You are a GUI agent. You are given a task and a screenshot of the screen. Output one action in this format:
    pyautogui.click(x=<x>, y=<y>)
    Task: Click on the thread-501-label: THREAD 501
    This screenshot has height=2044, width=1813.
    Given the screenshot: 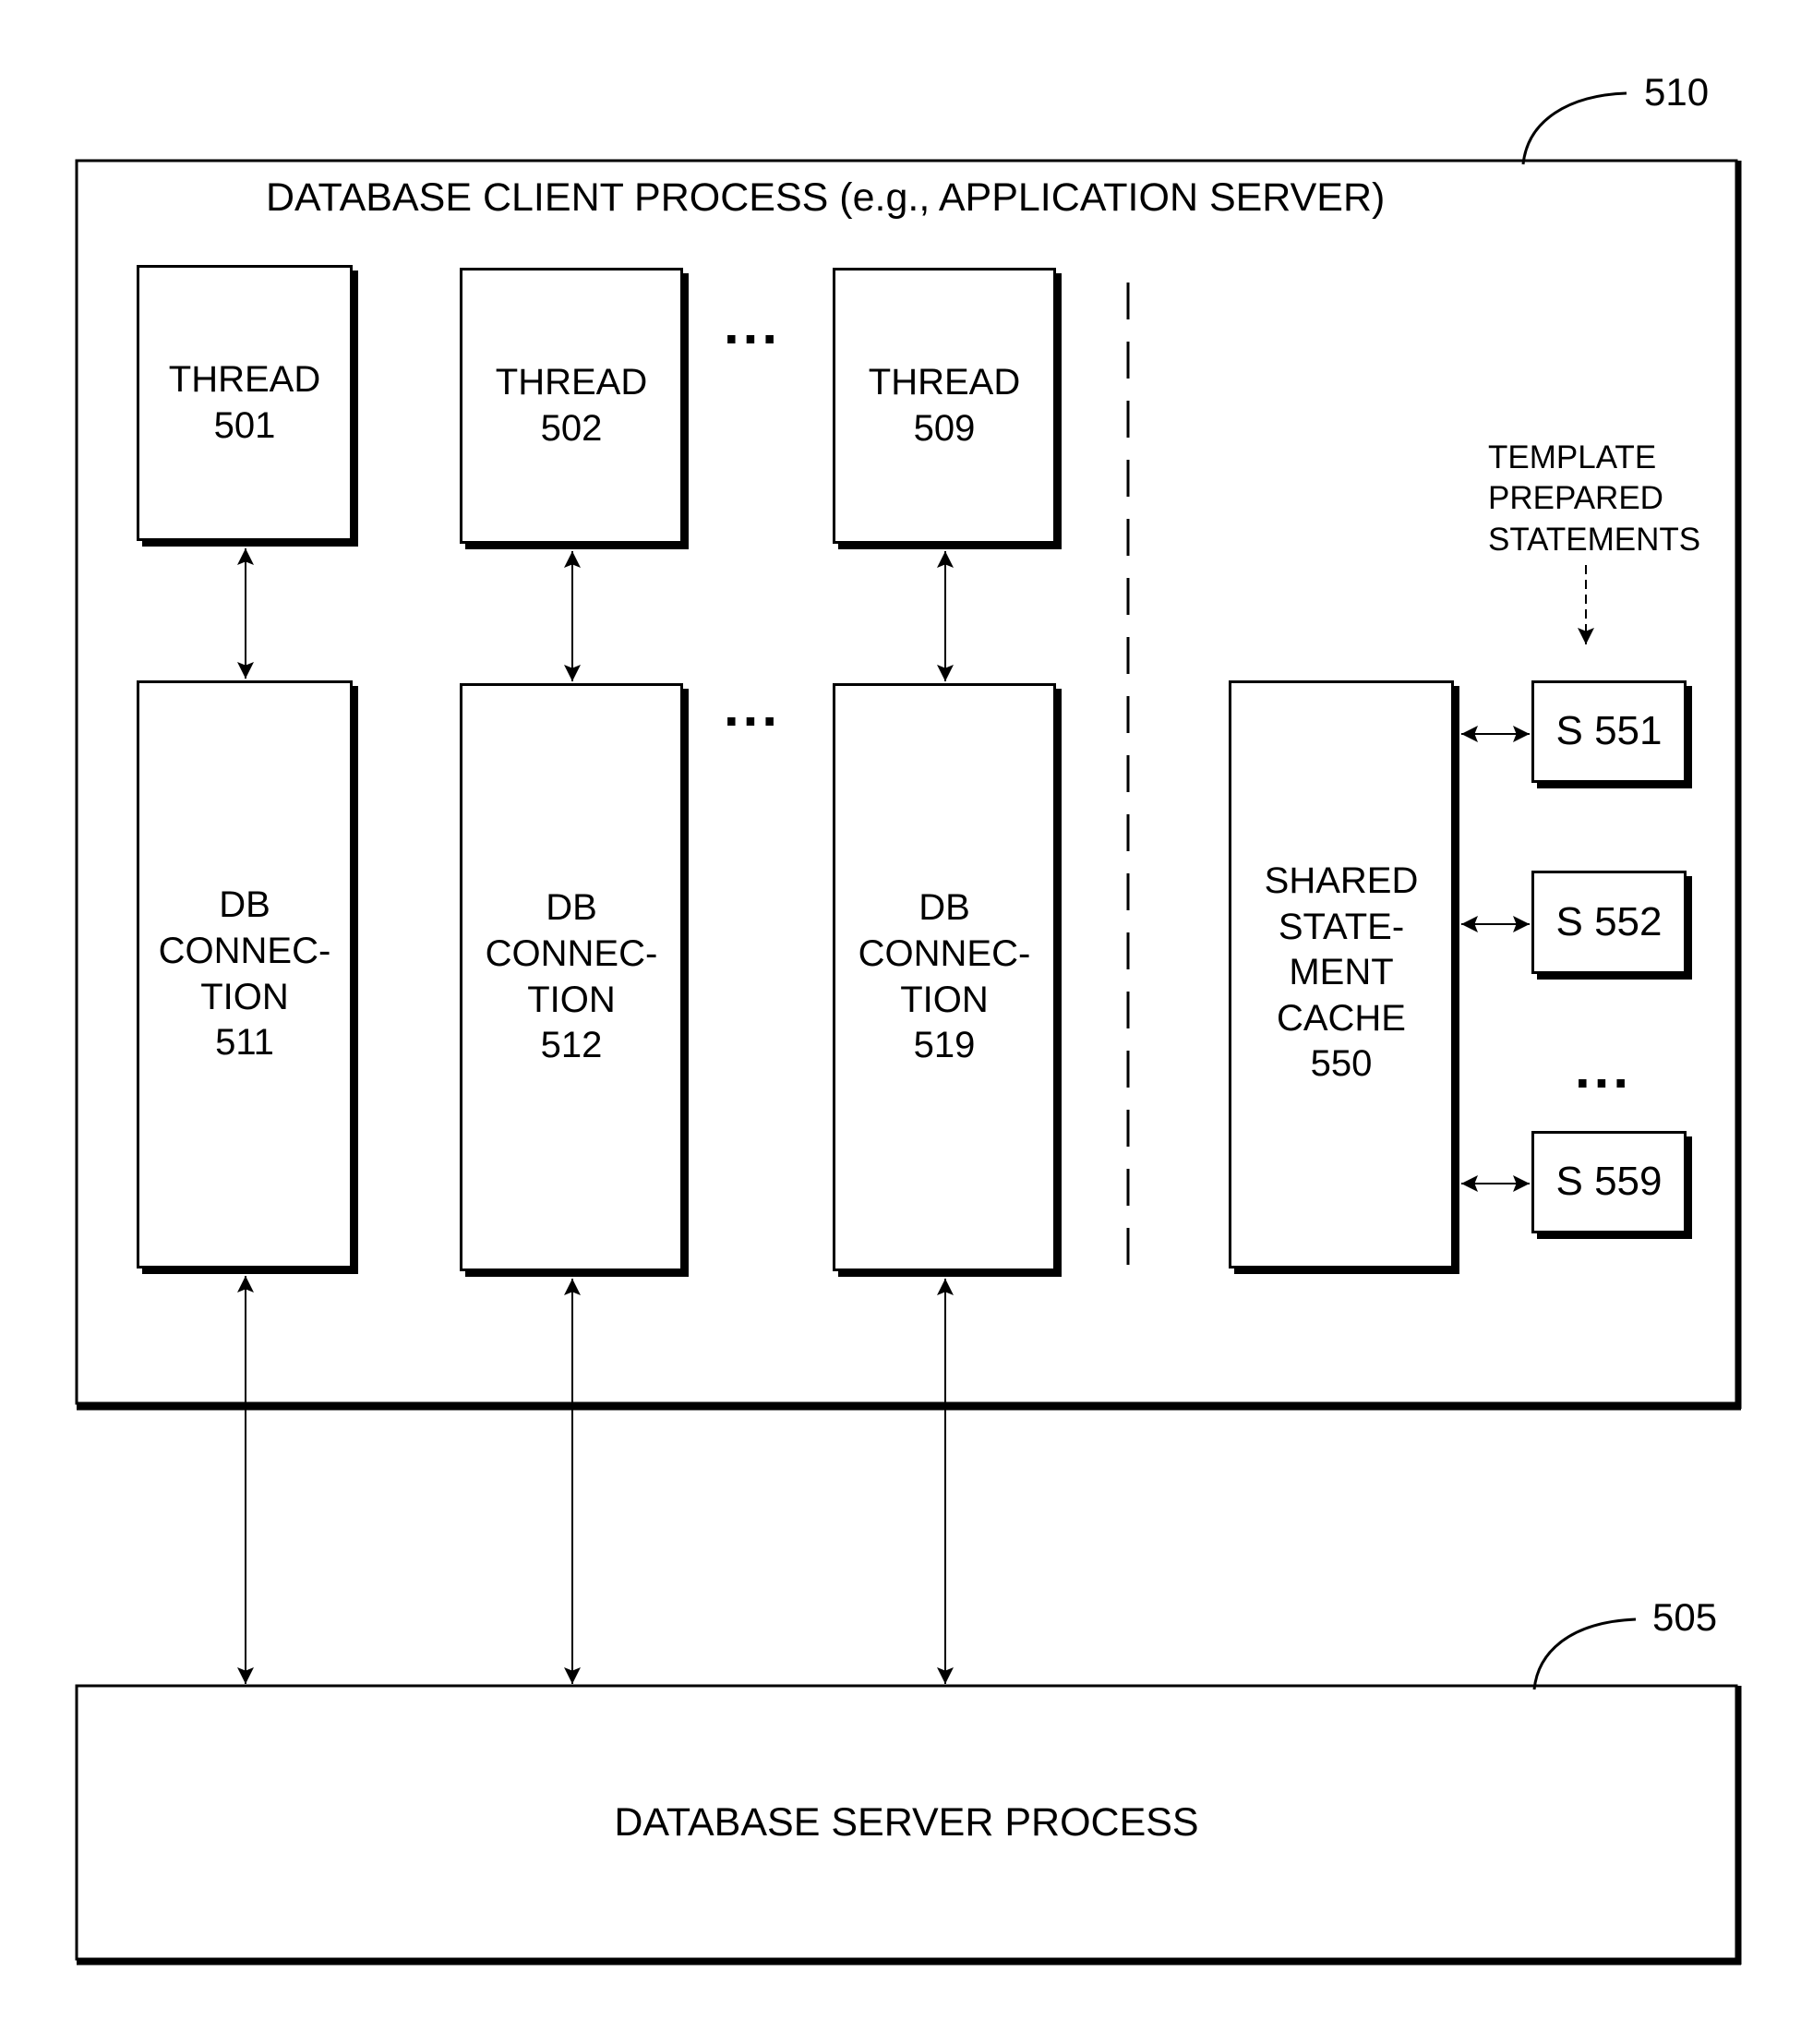 What is the action you would take?
    pyautogui.click(x=244, y=402)
    